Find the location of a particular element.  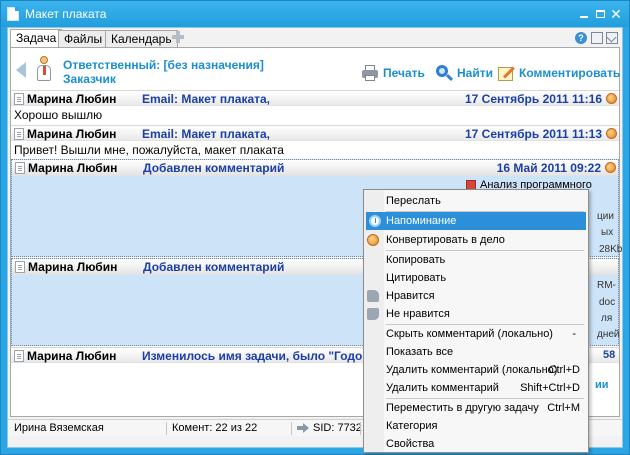

tab-files: Файлы is located at coordinates (83, 38).